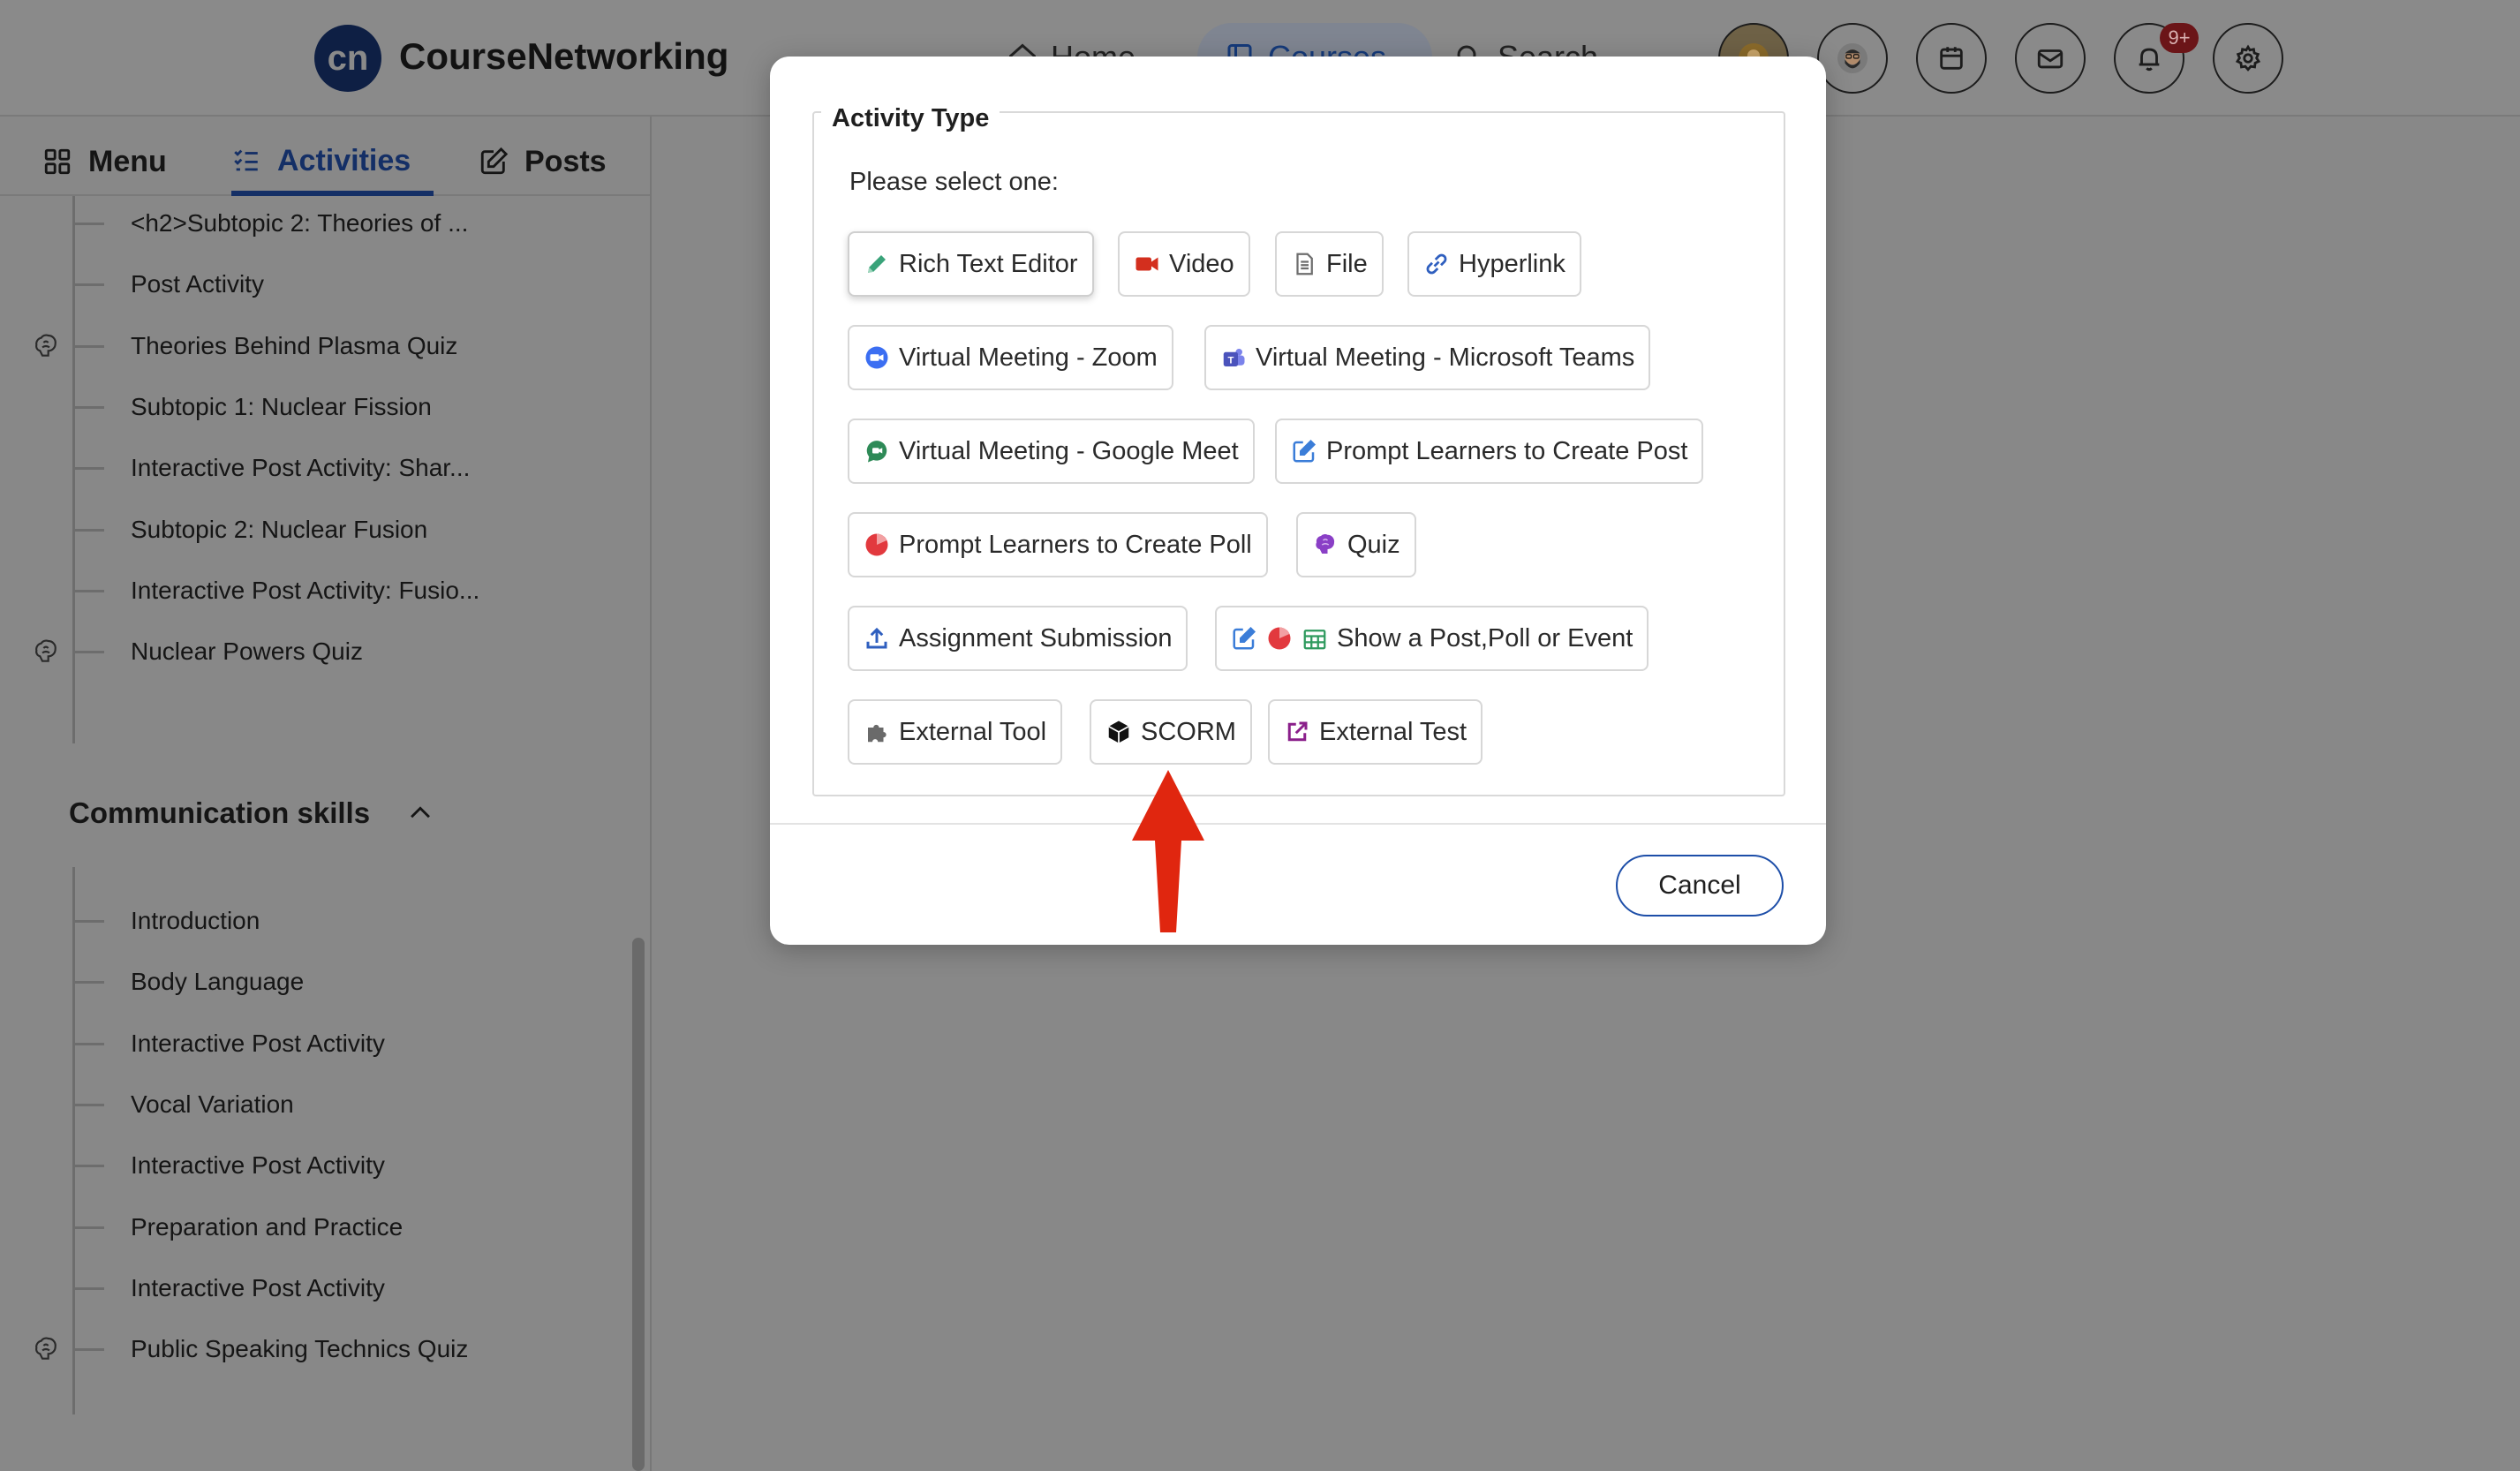  What do you see at coordinates (344, 160) in the screenshot?
I see `tab-activities-label: Activities` at bounding box center [344, 160].